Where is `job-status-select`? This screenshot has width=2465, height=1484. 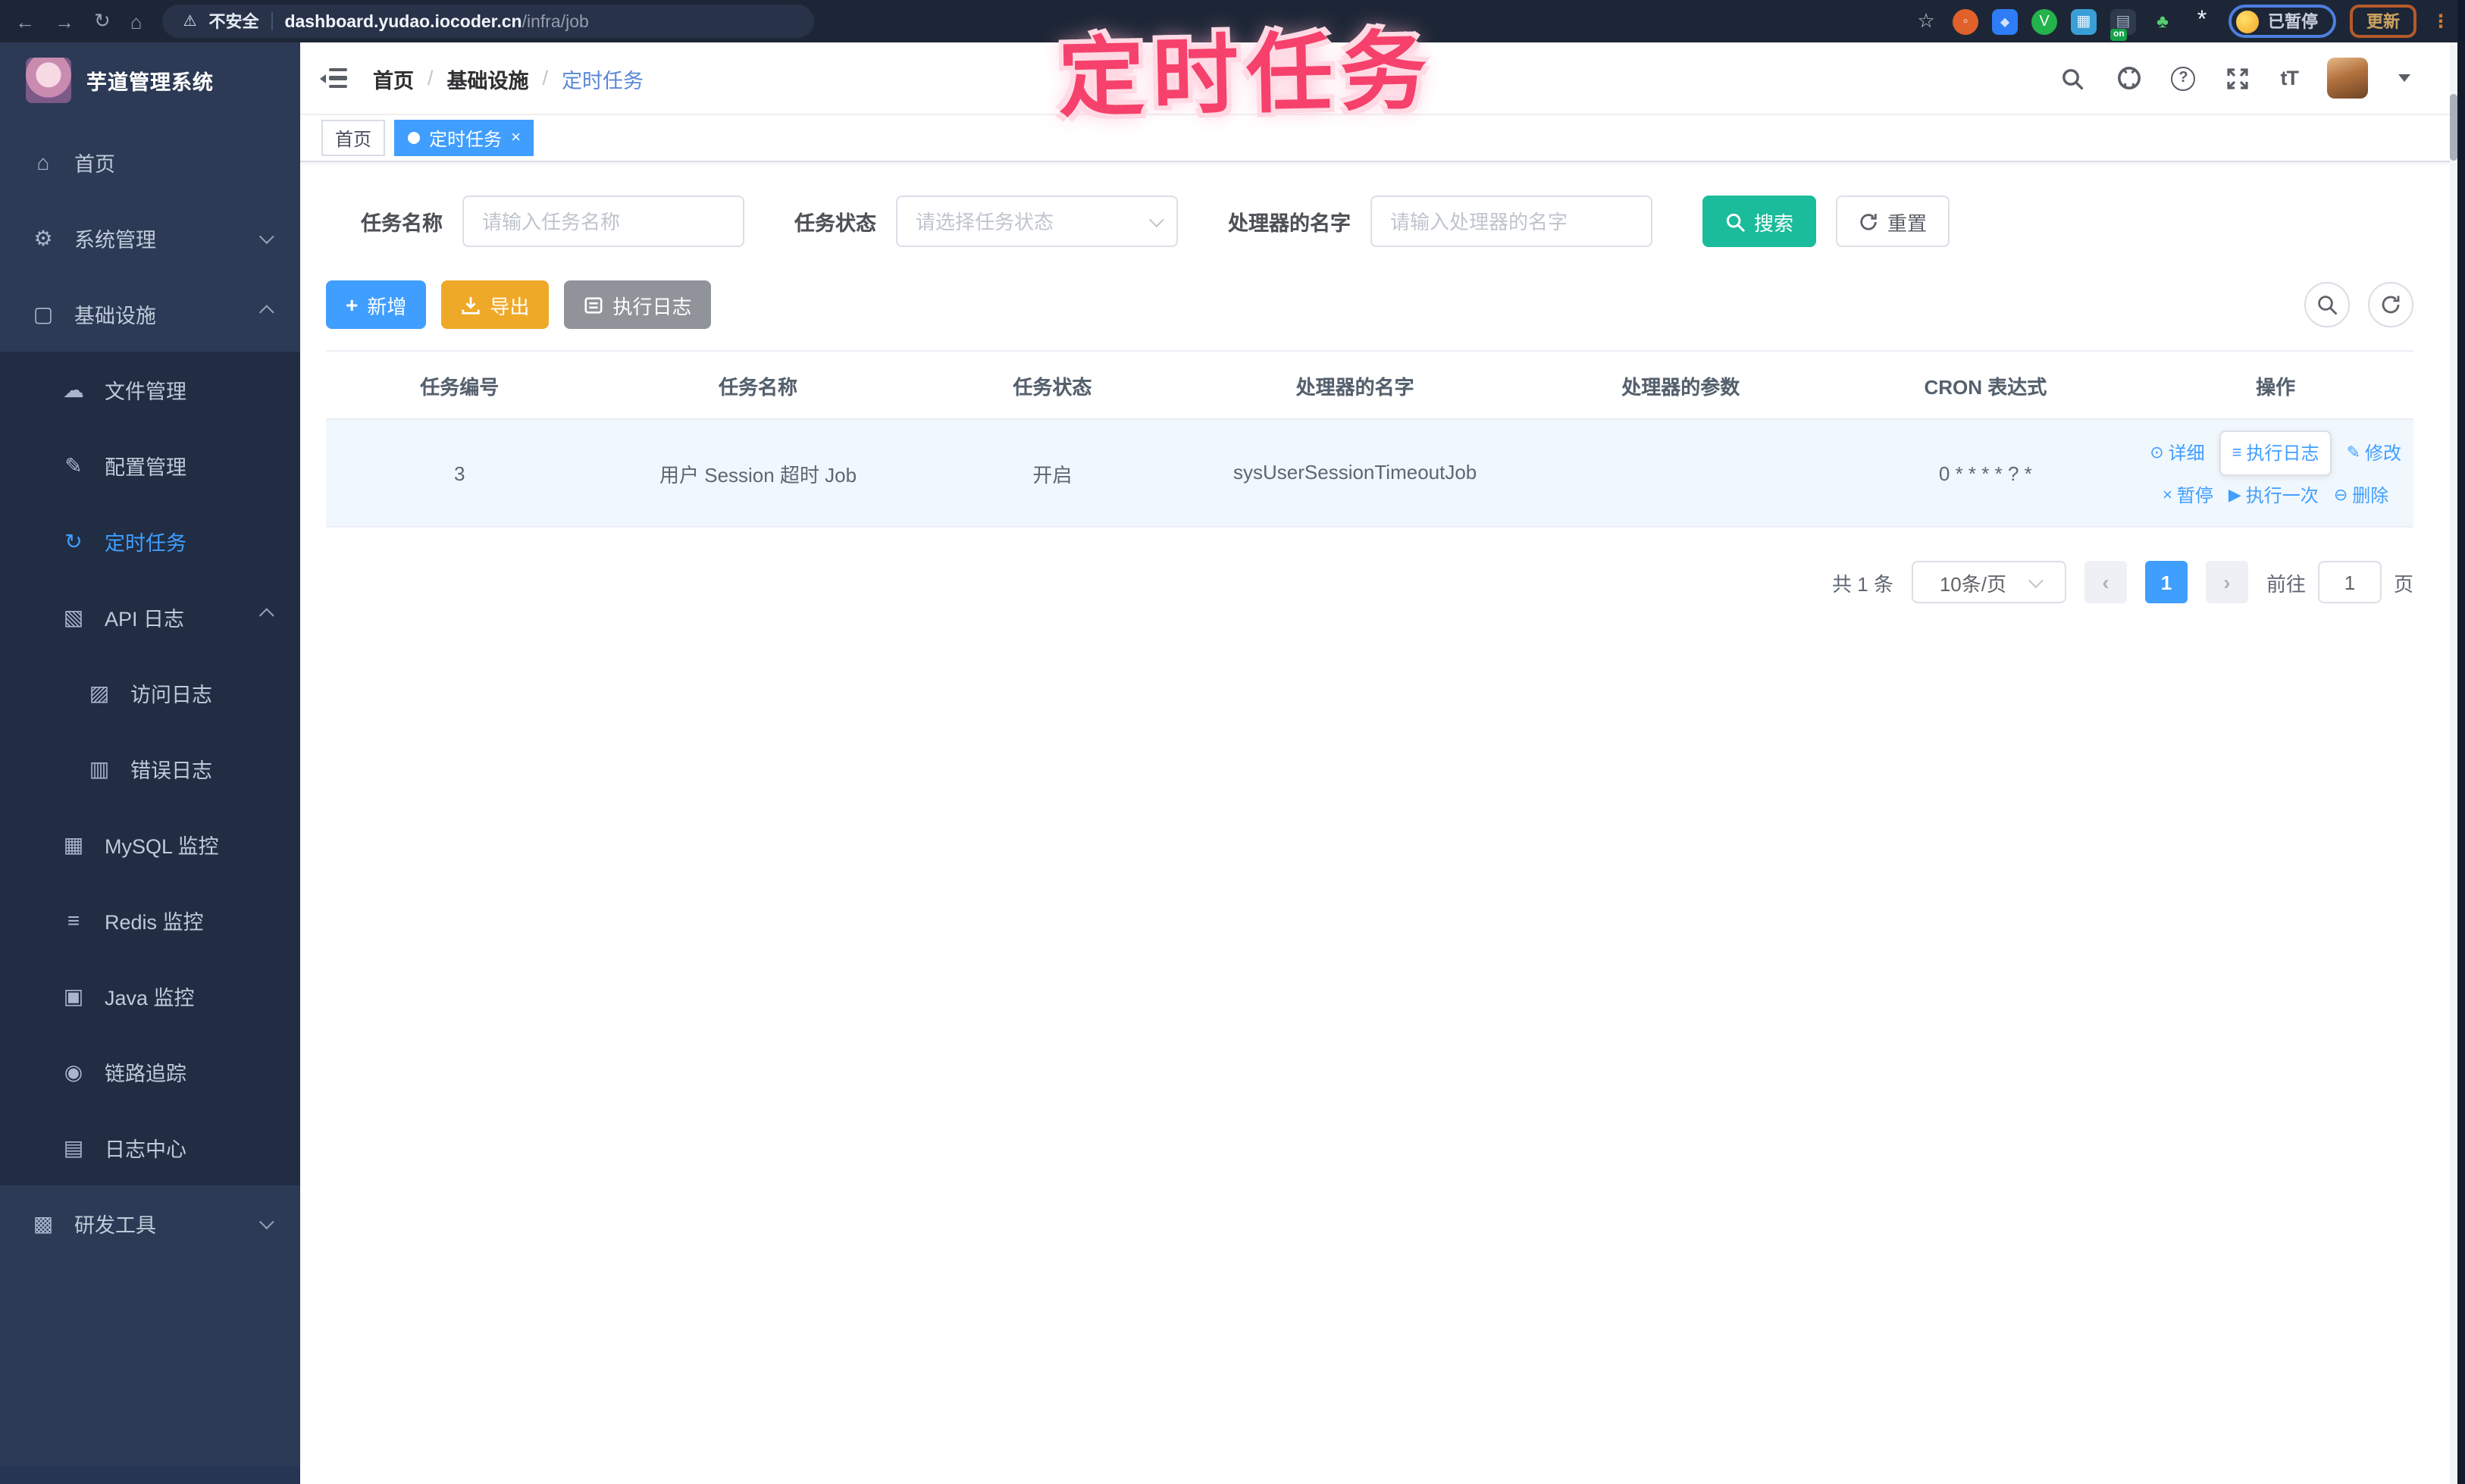 job-status-select is located at coordinates (1037, 222).